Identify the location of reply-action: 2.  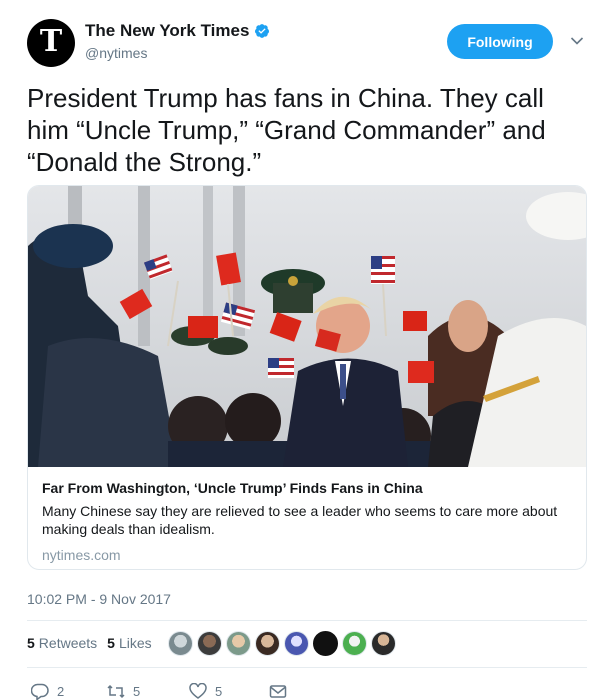
(47, 691).